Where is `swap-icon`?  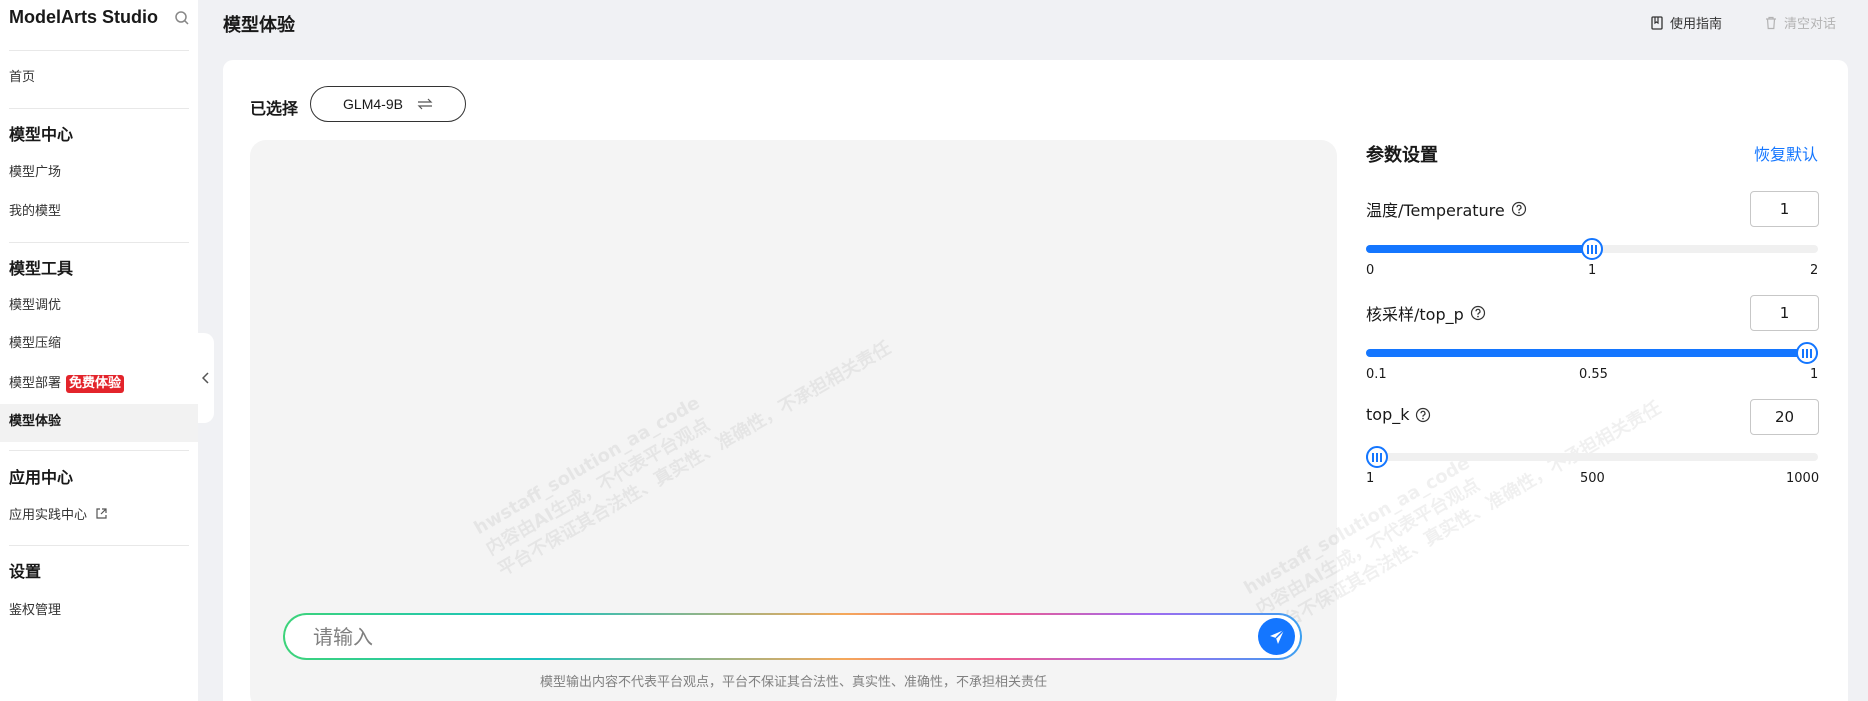
swap-icon is located at coordinates (425, 104).